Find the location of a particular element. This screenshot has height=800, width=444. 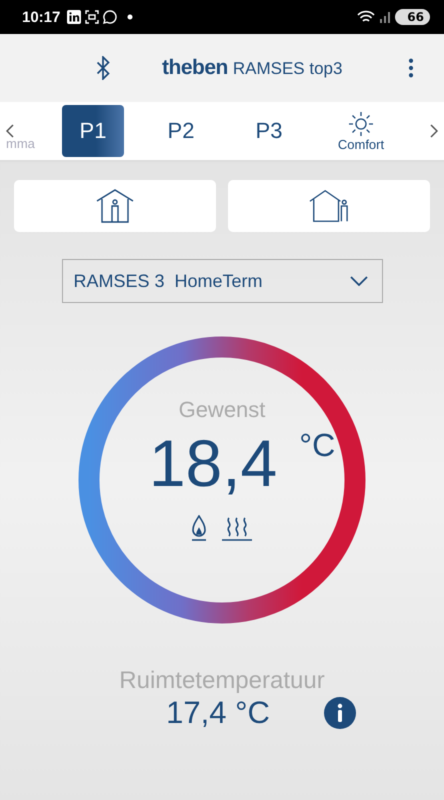

bluetooth-icon is located at coordinates (103, 68).